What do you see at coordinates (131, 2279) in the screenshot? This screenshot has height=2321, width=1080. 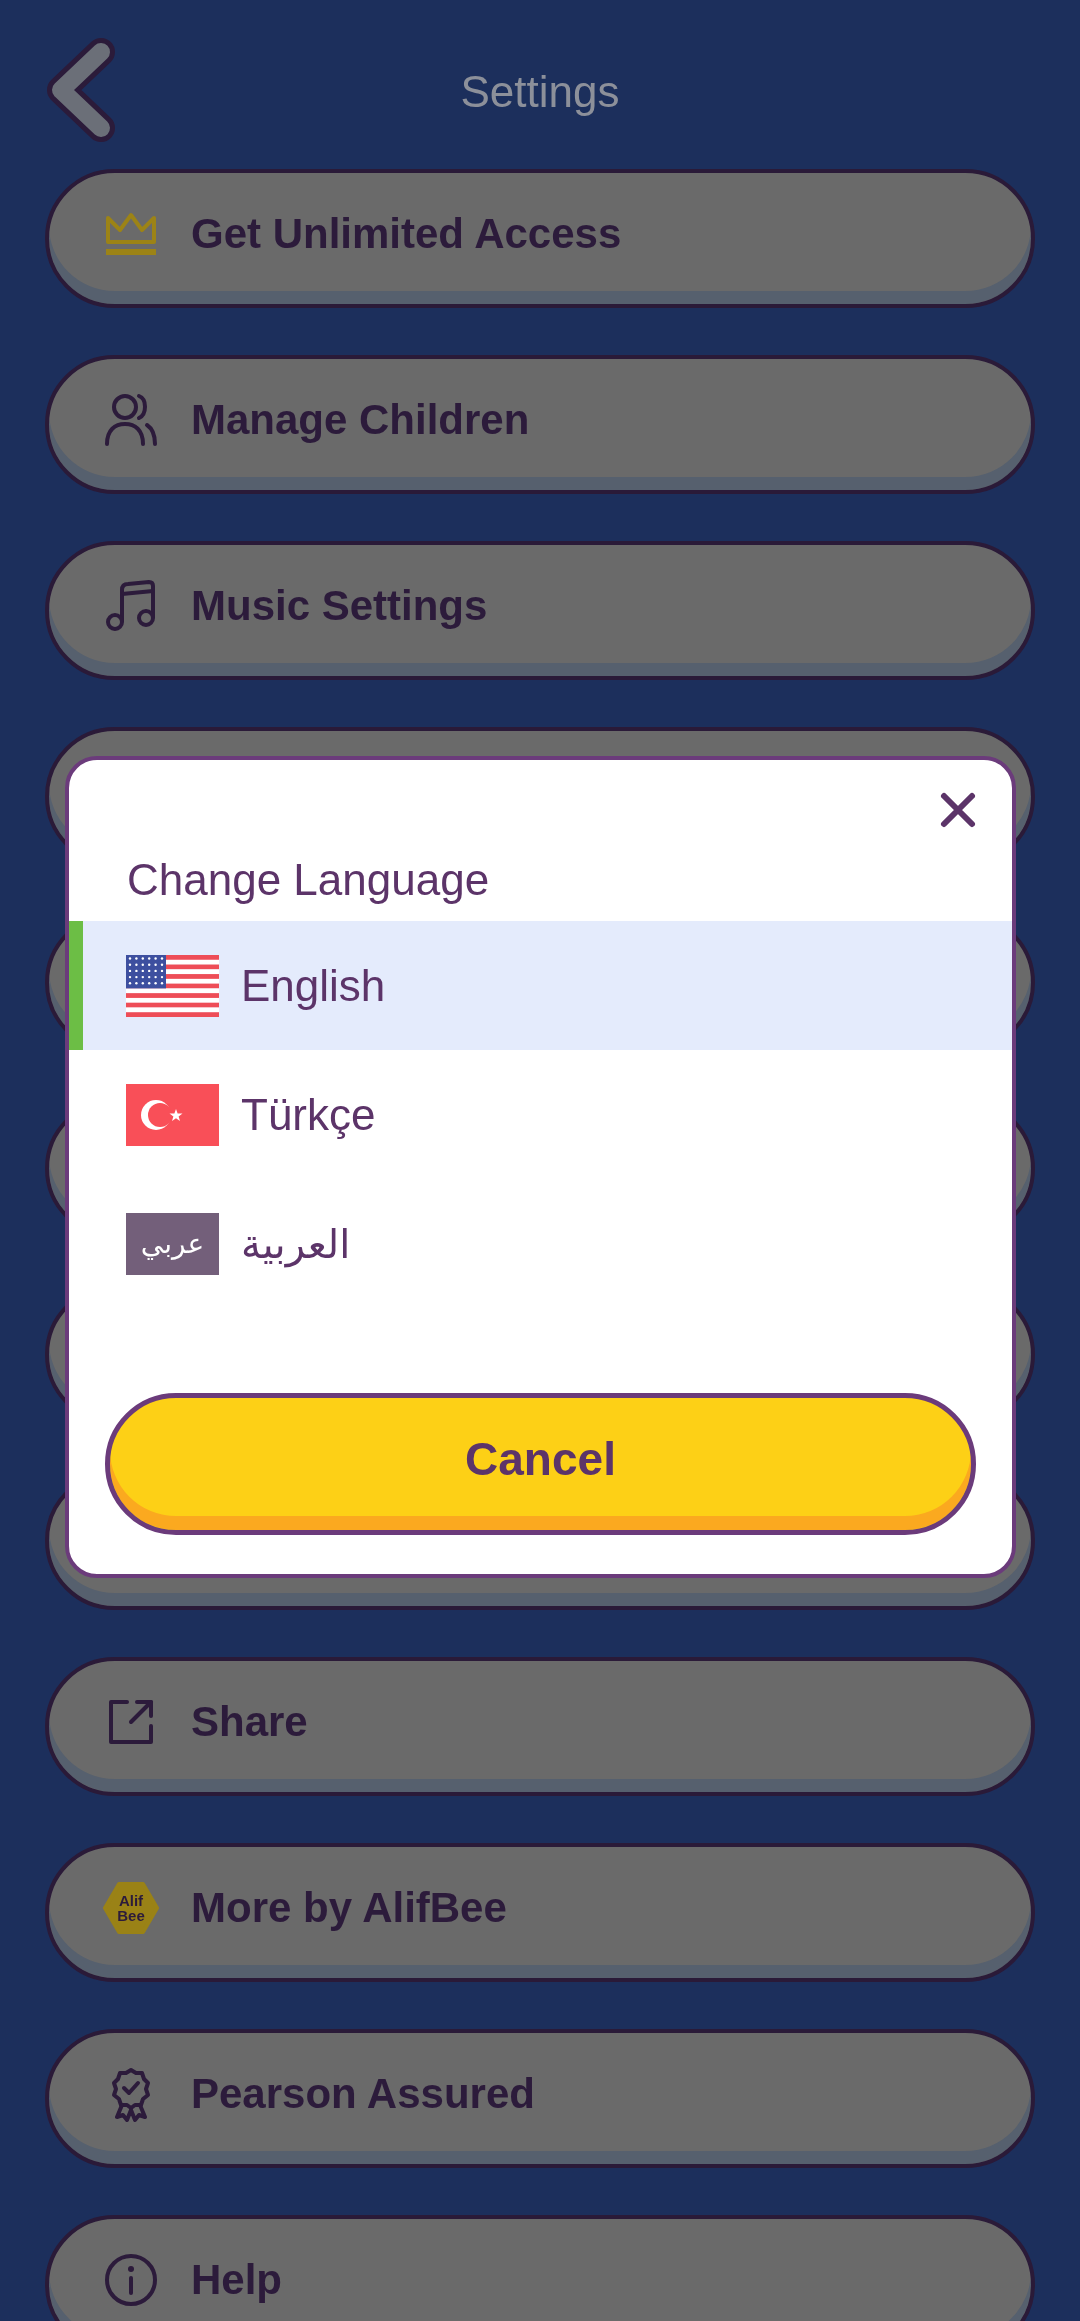 I see `info-icon` at bounding box center [131, 2279].